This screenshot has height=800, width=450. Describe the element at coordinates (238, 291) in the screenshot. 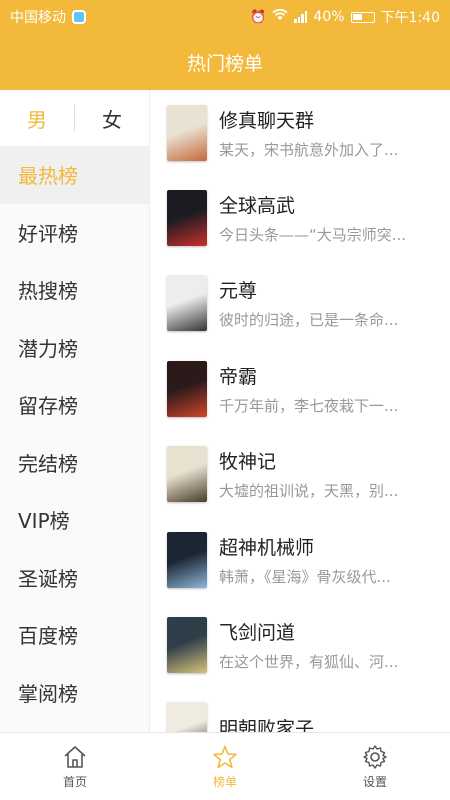

I see `book-title: 元尊` at that location.